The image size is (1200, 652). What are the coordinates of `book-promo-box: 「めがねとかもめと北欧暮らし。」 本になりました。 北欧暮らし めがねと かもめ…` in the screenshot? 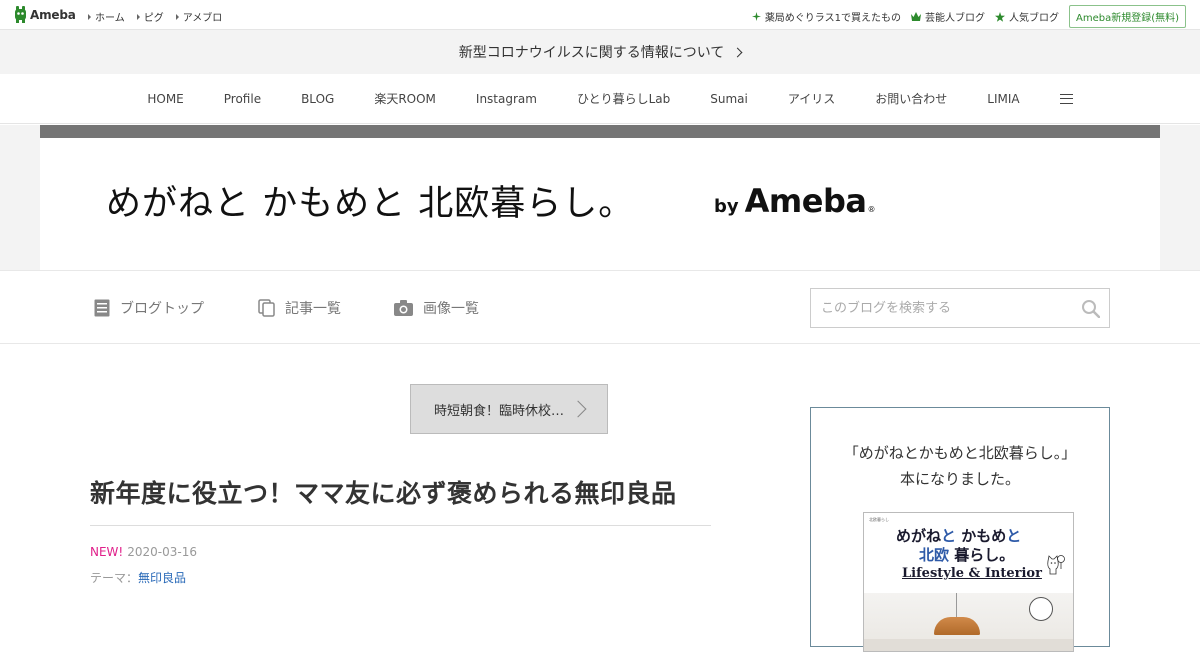 It's located at (960, 529).